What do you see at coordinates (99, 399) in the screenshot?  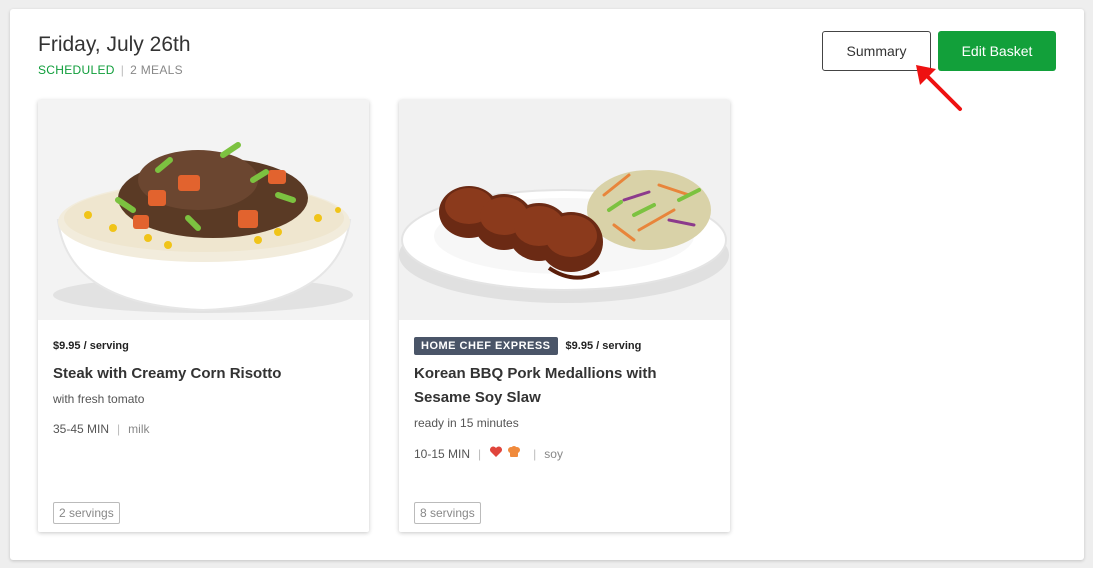 I see `meal-subtitle: with fresh tomato` at bounding box center [99, 399].